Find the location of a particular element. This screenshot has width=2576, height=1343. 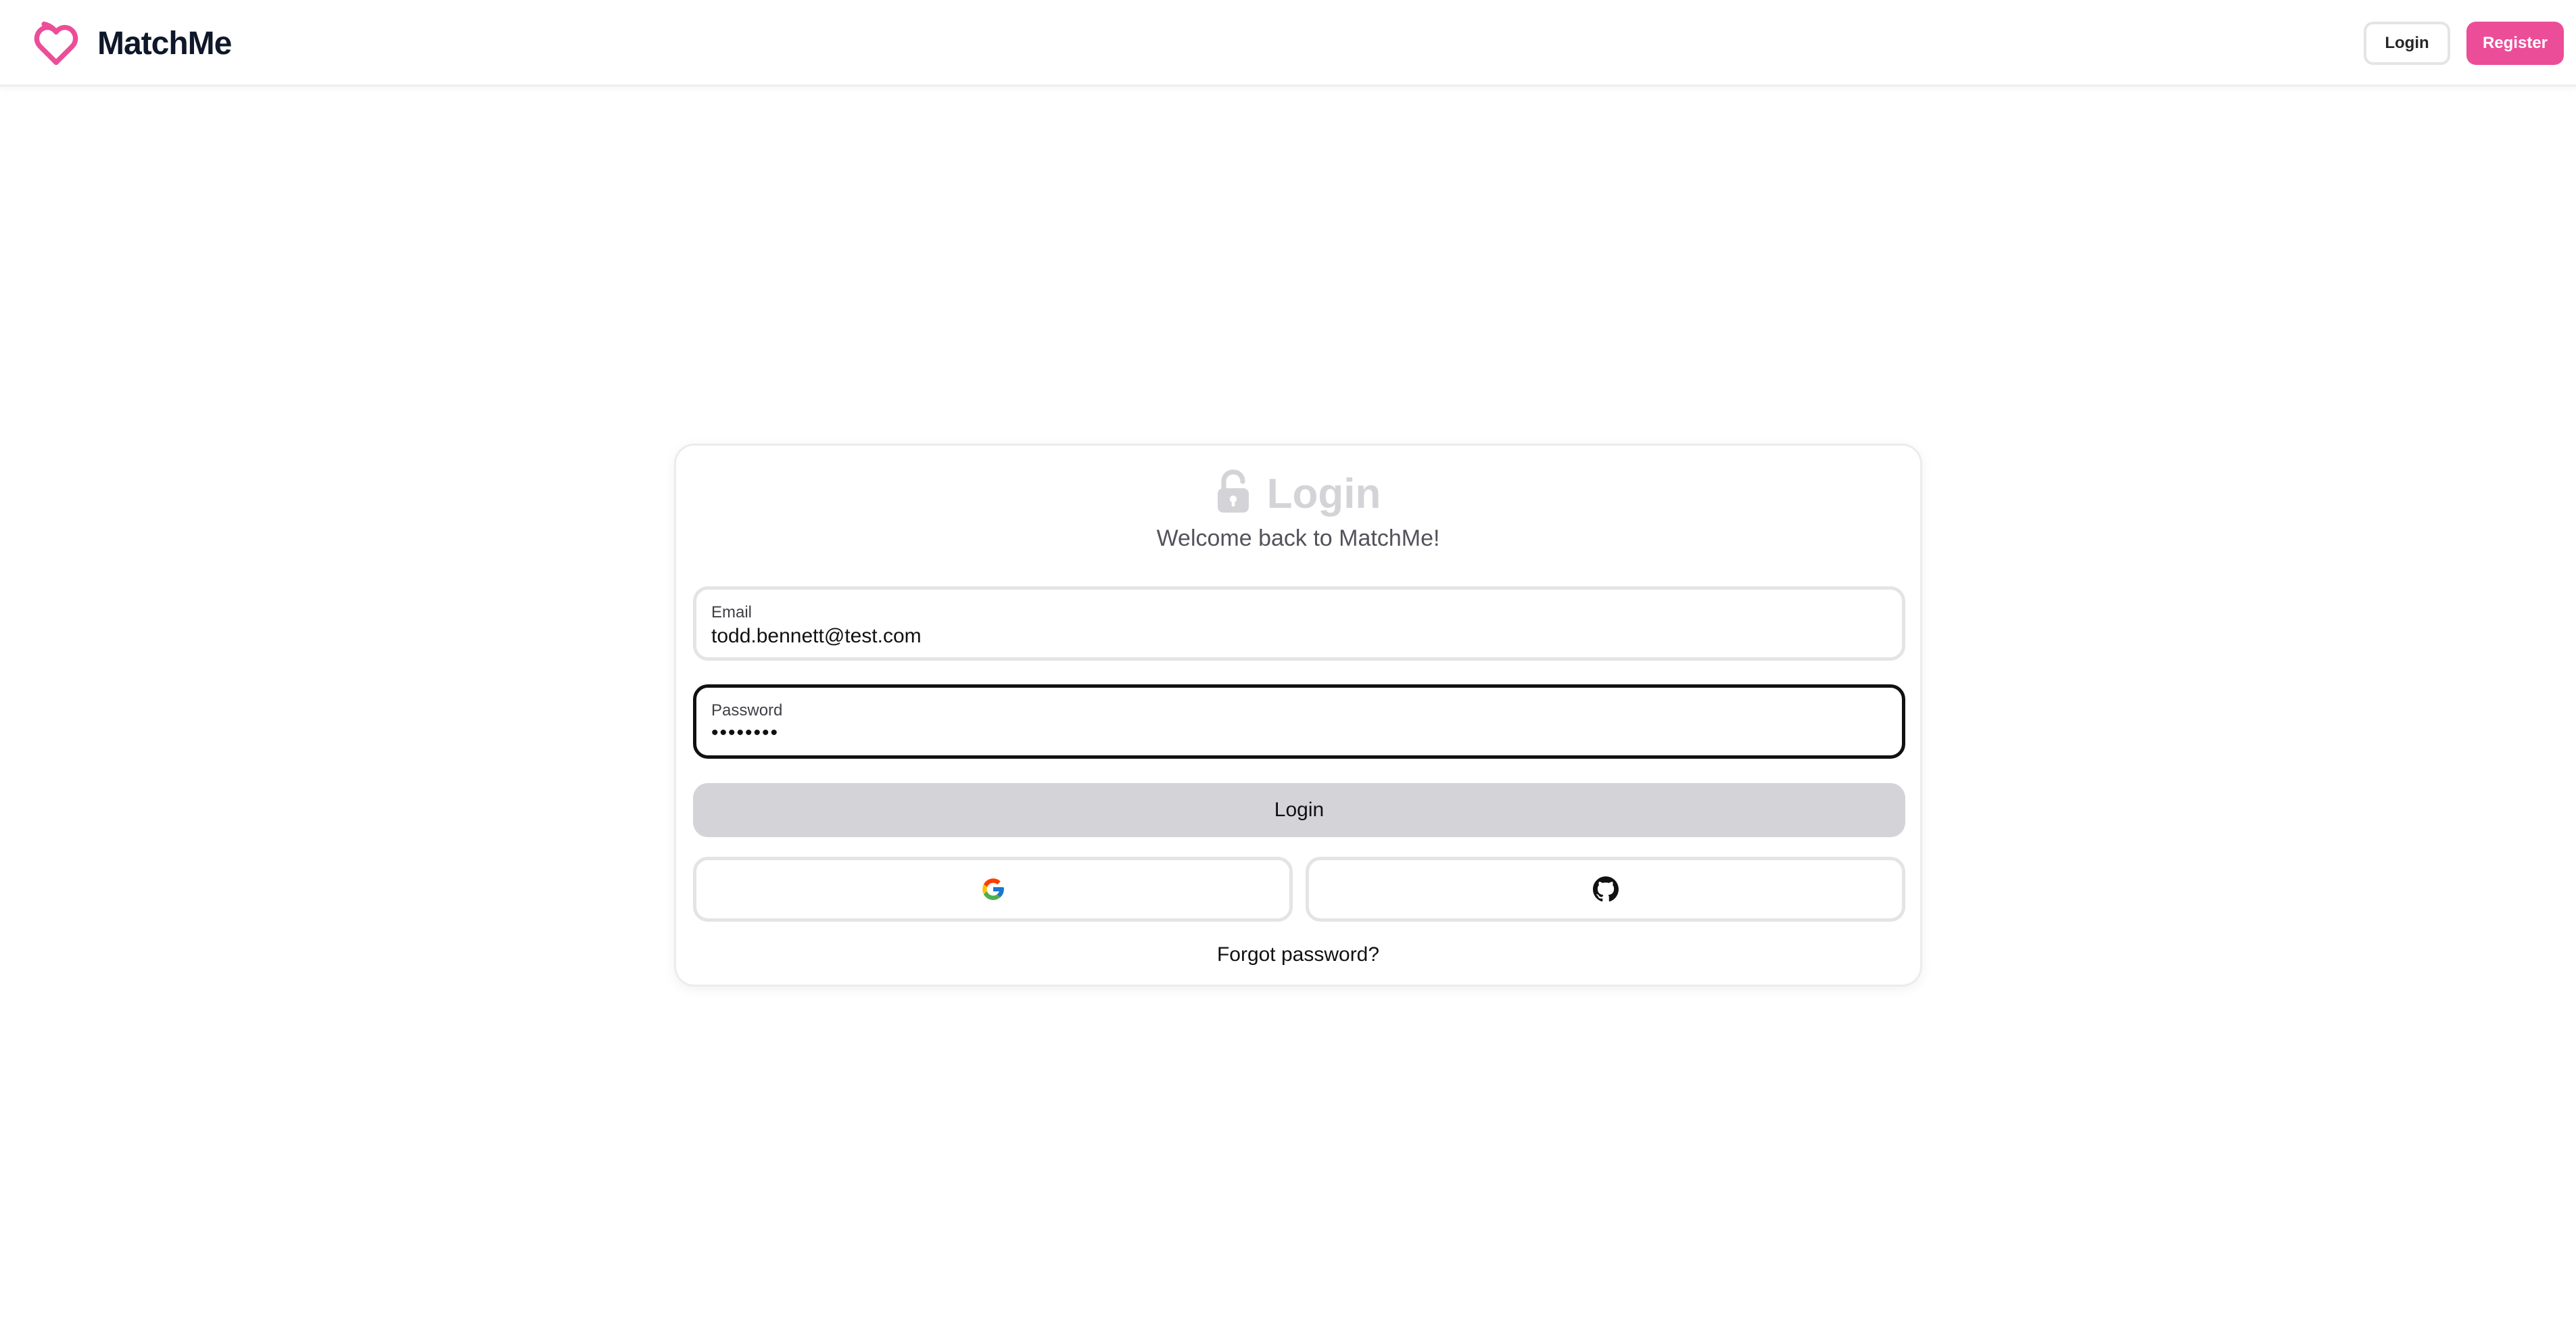

github-icon is located at coordinates (1605, 889).